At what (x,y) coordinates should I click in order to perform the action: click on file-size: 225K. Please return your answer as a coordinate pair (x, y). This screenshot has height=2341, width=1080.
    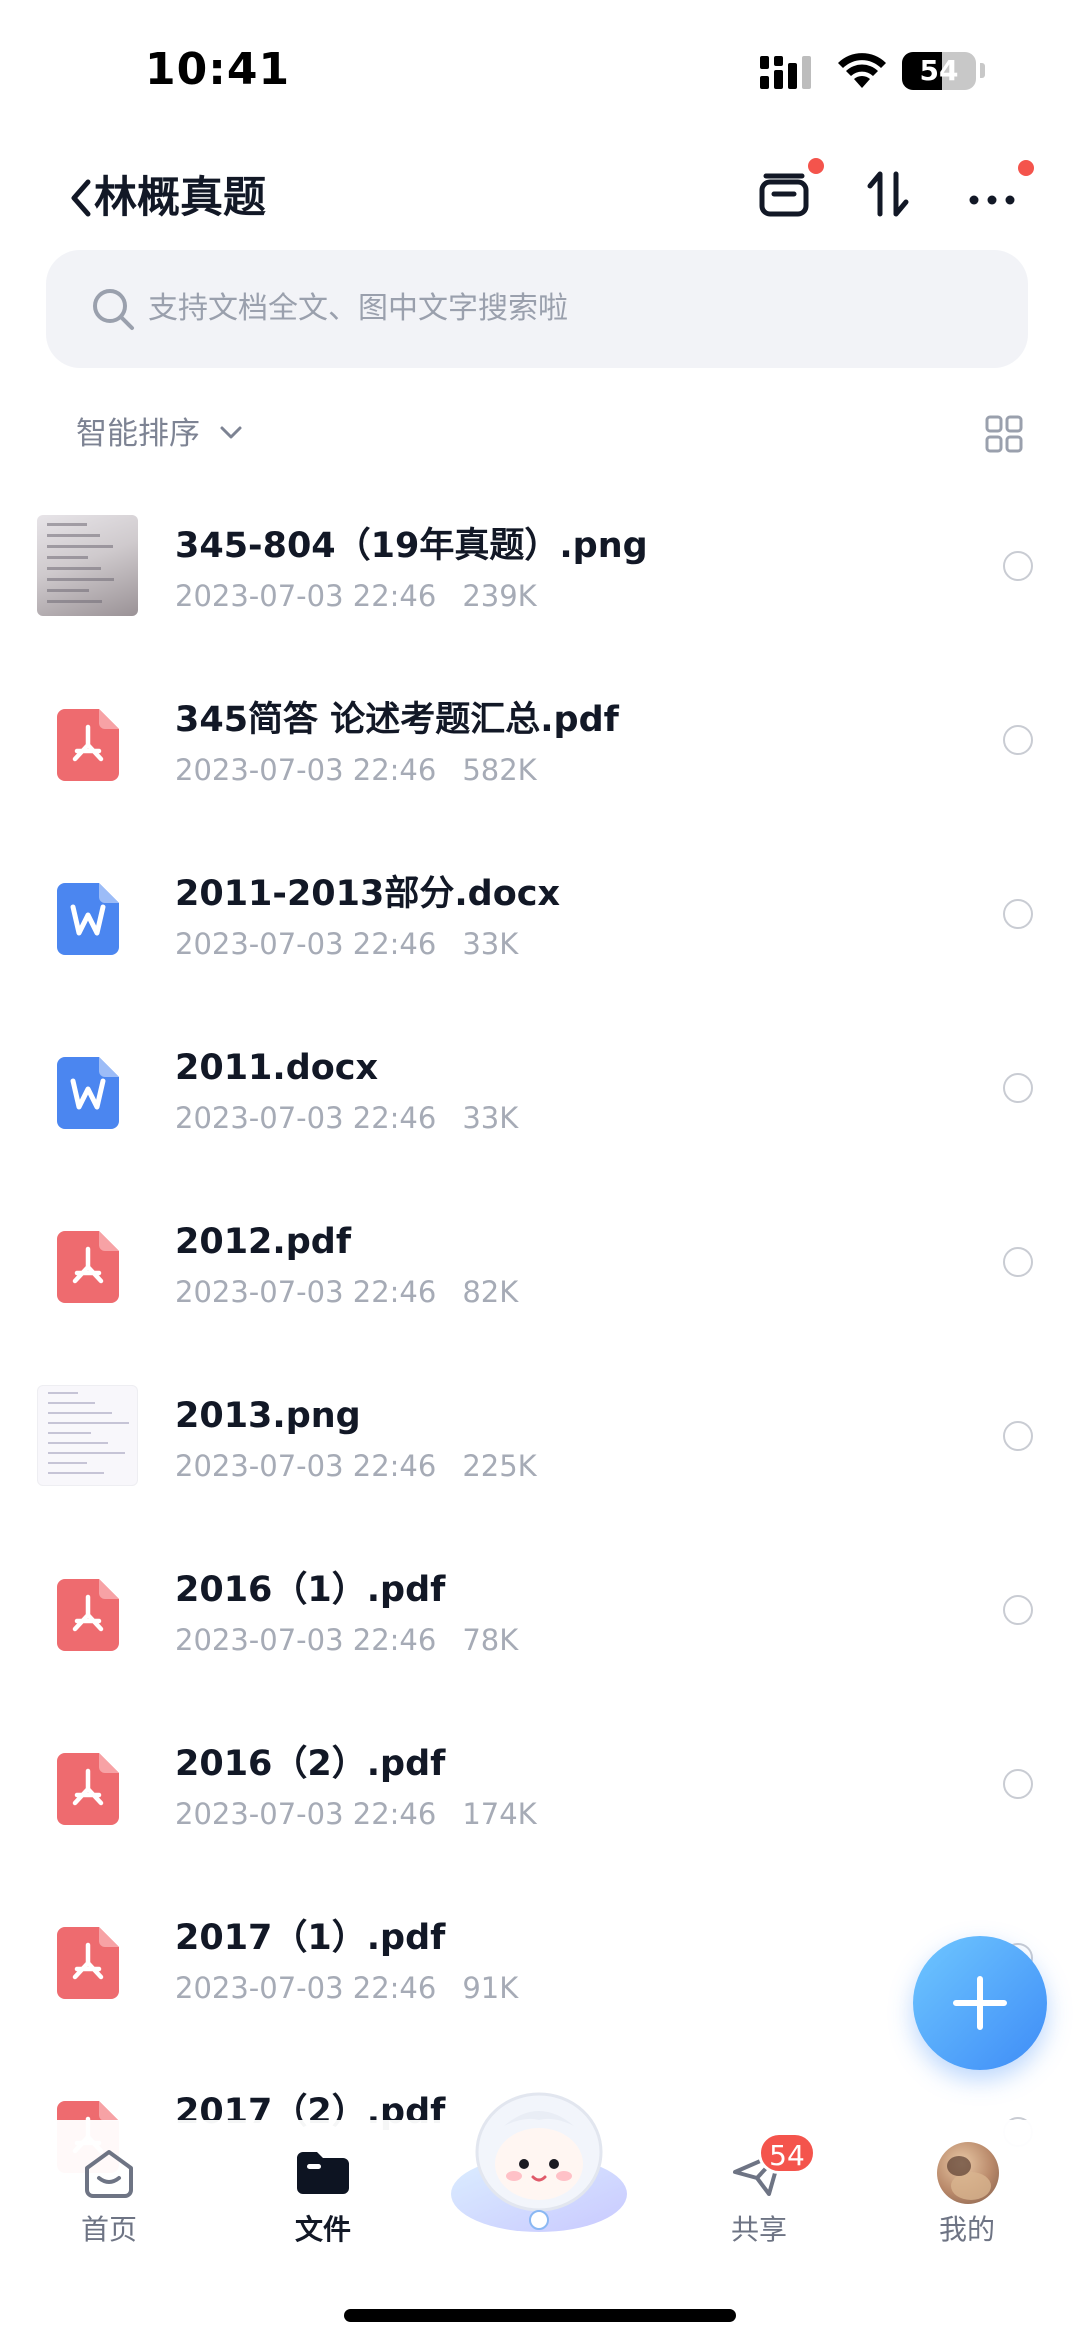
    Looking at the image, I should click on (499, 1466).